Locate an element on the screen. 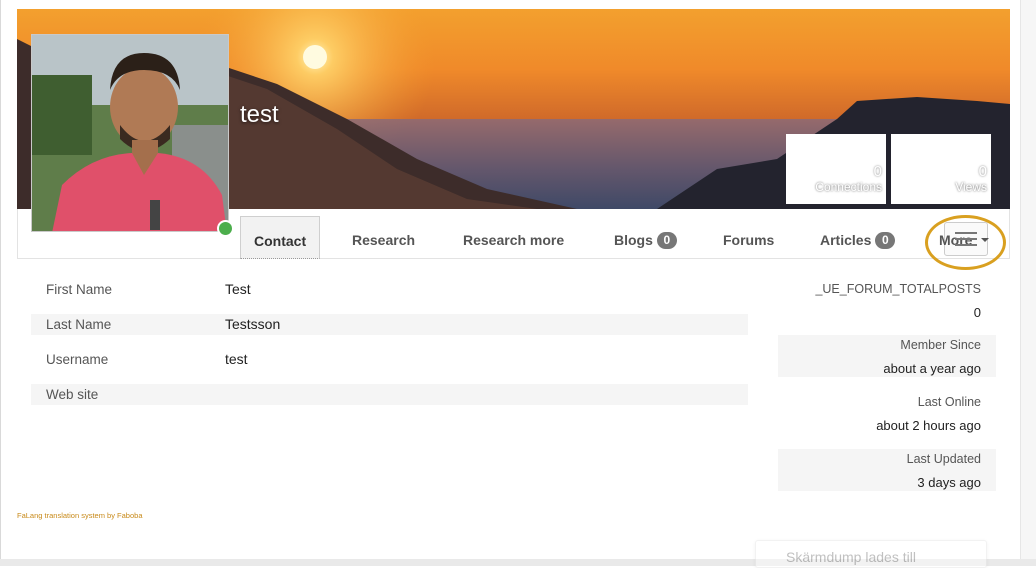 This screenshot has width=1036, height=568. tab-forums-label: Forums is located at coordinates (749, 240).